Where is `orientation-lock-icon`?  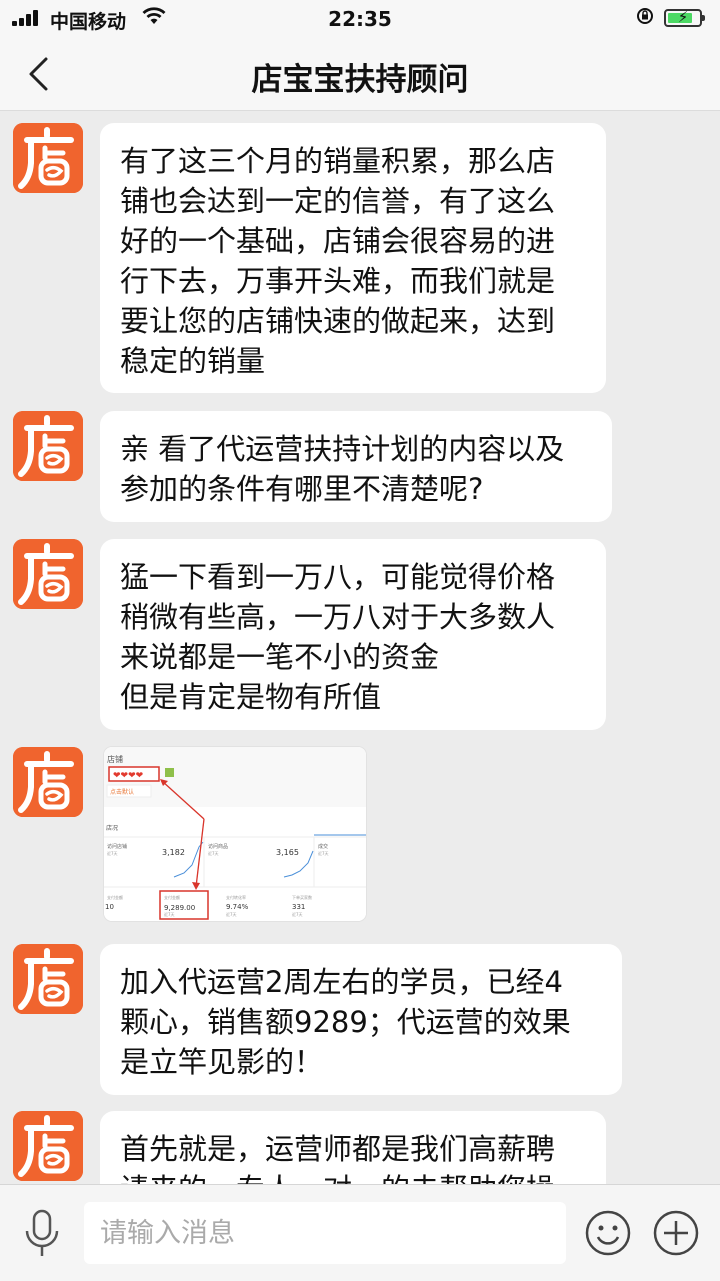 orientation-lock-icon is located at coordinates (645, 18).